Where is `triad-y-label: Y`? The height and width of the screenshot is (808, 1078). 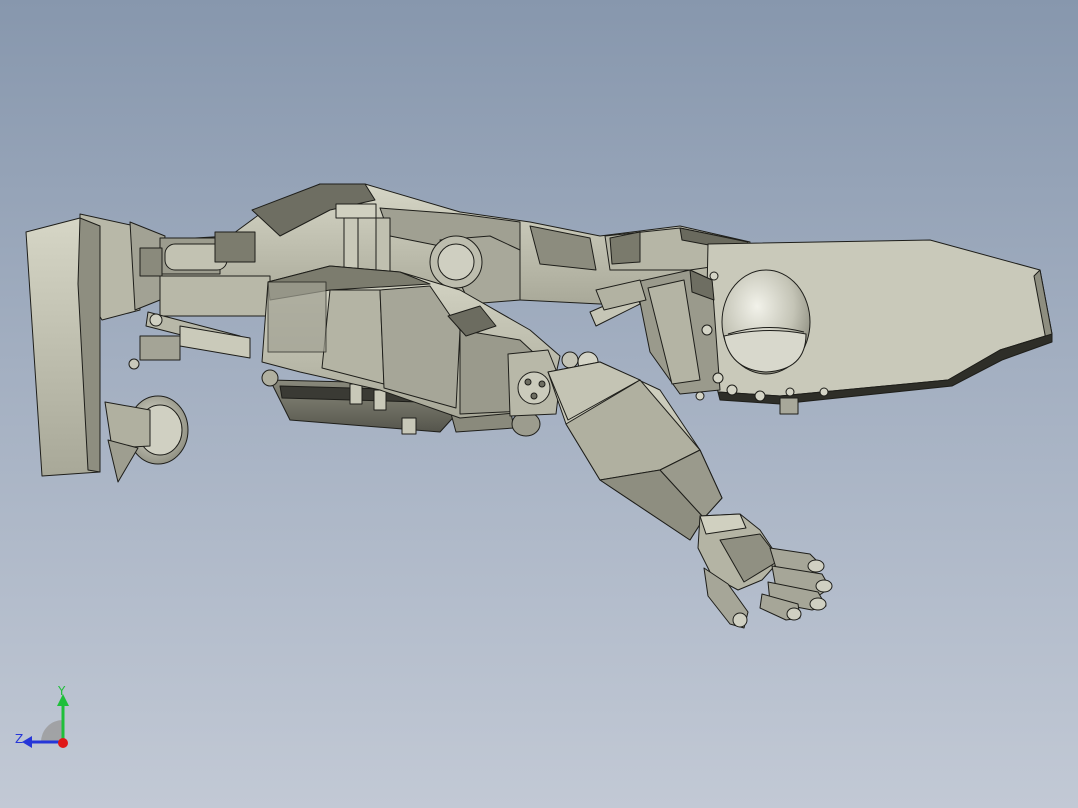
triad-y-label: Y is located at coordinates (61, 691).